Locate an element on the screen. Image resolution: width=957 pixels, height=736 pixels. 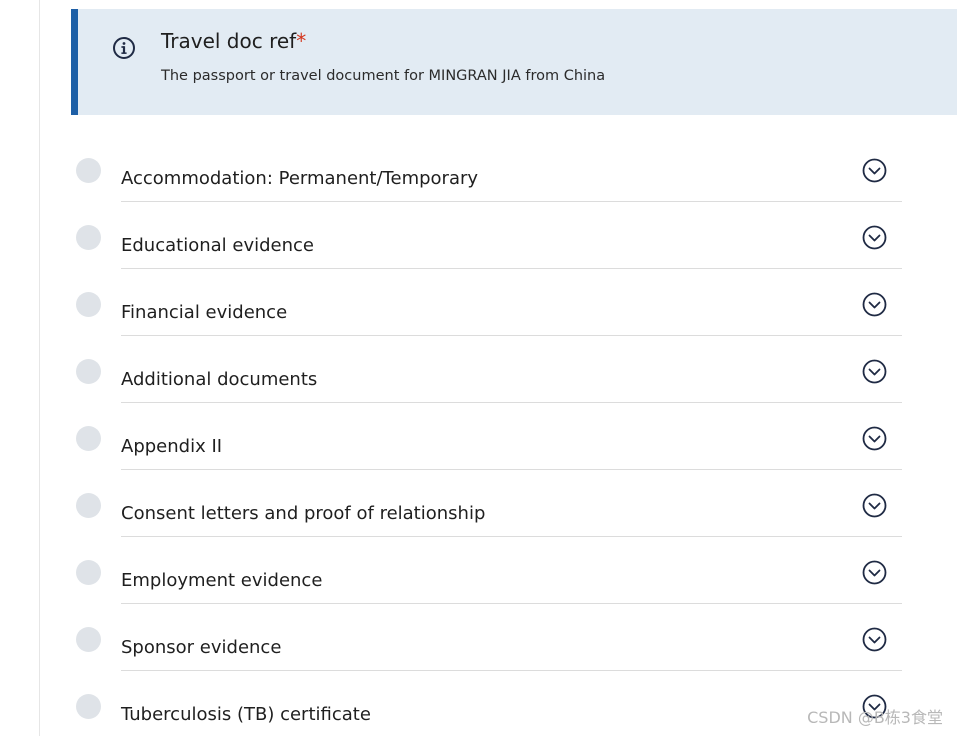
document-label: Appendix II is located at coordinates (172, 446).